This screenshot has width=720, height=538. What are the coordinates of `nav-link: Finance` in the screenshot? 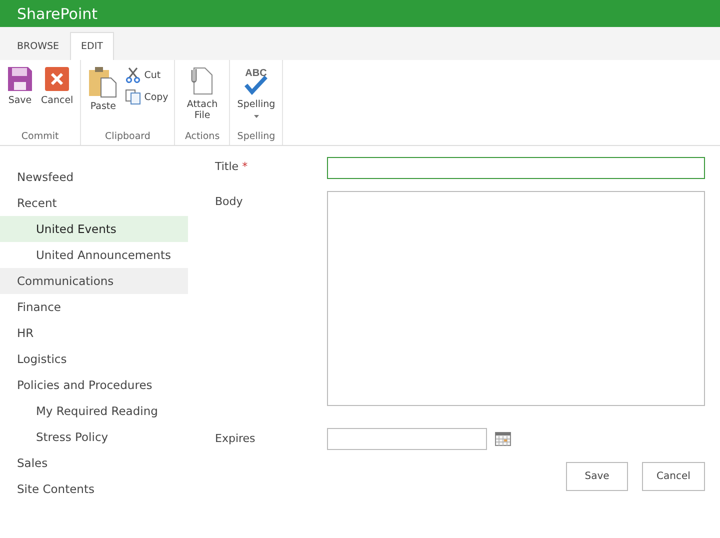 It's located at (94, 307).